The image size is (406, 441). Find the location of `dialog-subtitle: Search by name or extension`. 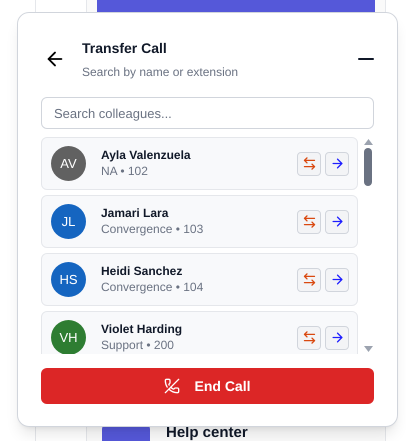

dialog-subtitle: Search by name or extension is located at coordinates (161, 72).